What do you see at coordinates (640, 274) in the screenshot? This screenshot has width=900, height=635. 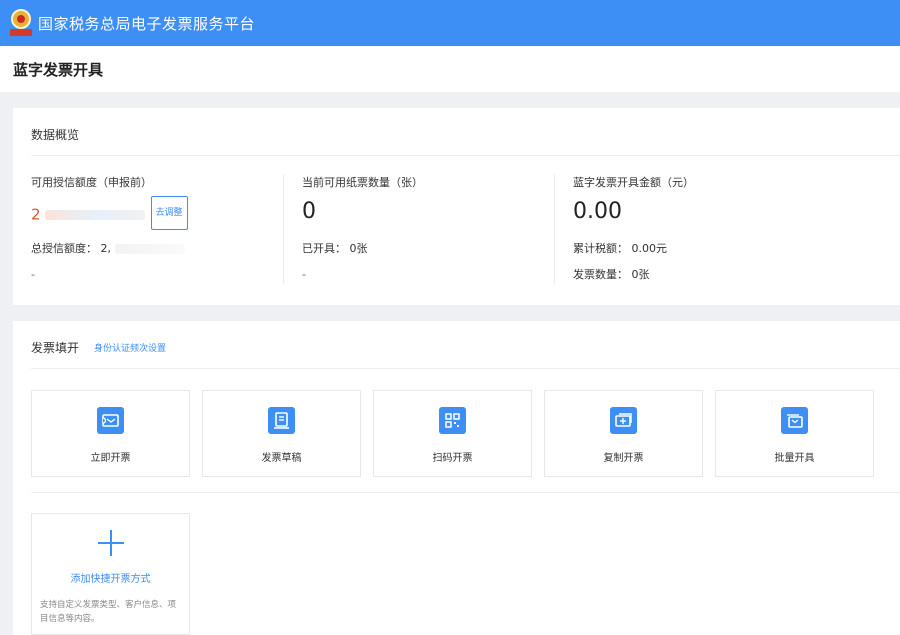 I see `count-value: 0张` at bounding box center [640, 274].